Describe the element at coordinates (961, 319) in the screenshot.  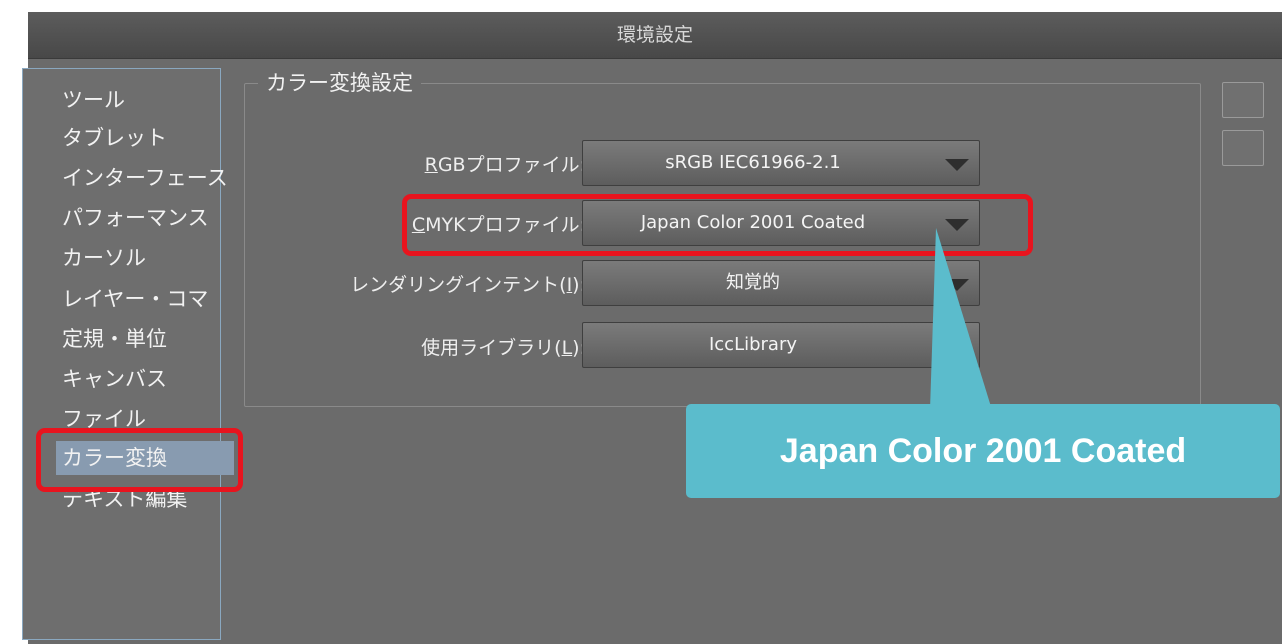
I see `callout-pointer` at that location.